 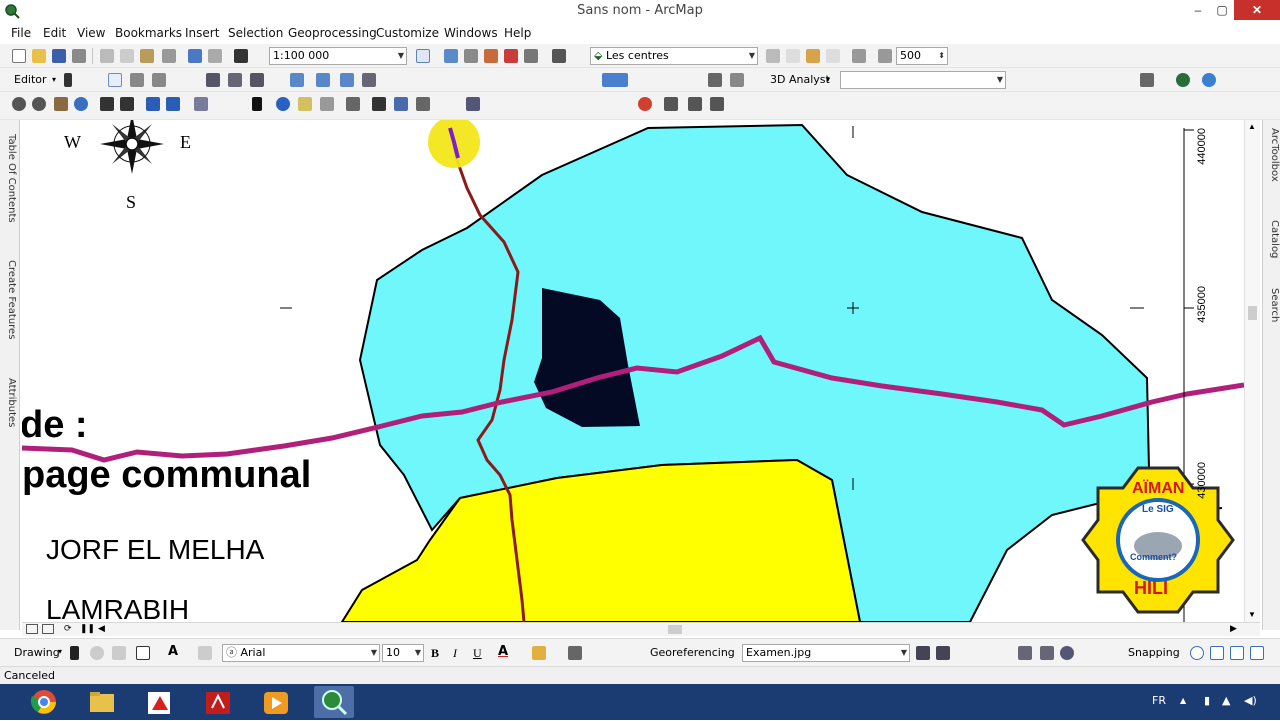 What do you see at coordinates (473, 104) in the screenshot?
I see `time-slider-icon` at bounding box center [473, 104].